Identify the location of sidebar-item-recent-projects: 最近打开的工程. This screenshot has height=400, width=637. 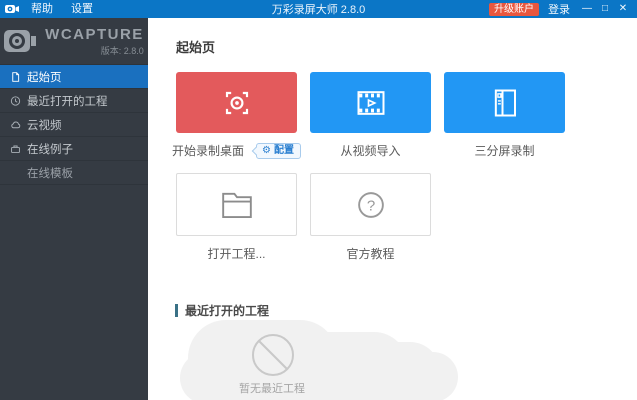
(74, 101).